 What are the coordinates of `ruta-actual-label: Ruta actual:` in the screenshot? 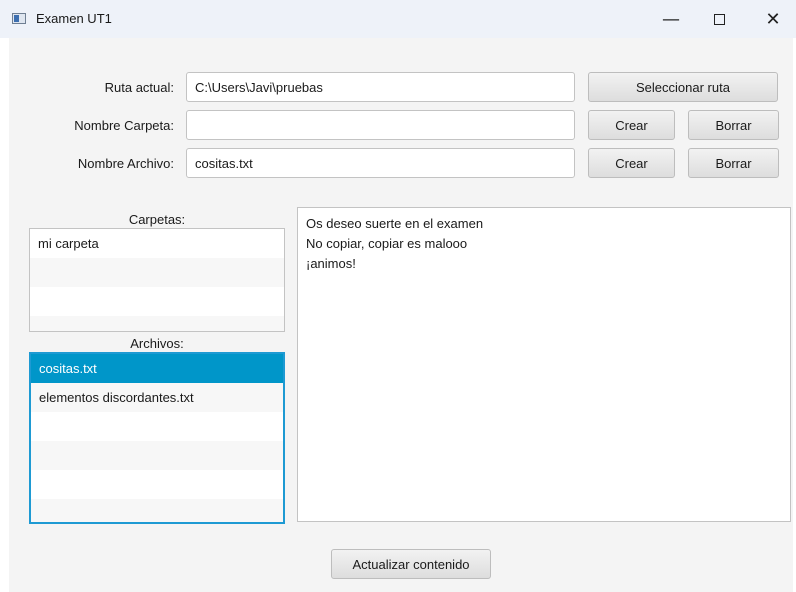 It's located at (139, 87).